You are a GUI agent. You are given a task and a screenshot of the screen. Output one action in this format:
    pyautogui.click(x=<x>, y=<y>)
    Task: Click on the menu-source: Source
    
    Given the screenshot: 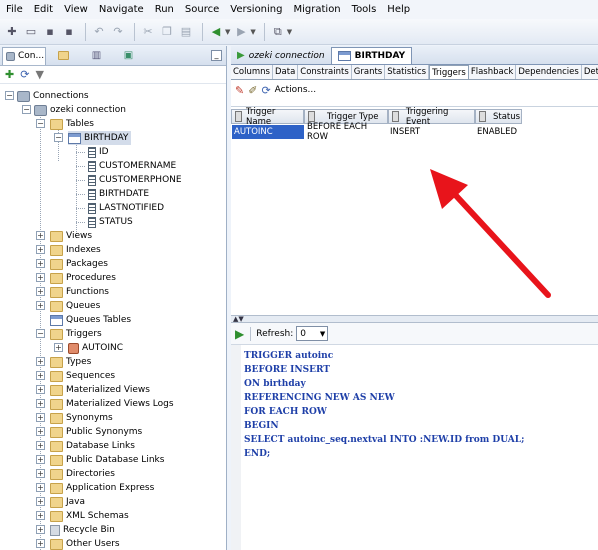 What is the action you would take?
    pyautogui.click(x=202, y=9)
    